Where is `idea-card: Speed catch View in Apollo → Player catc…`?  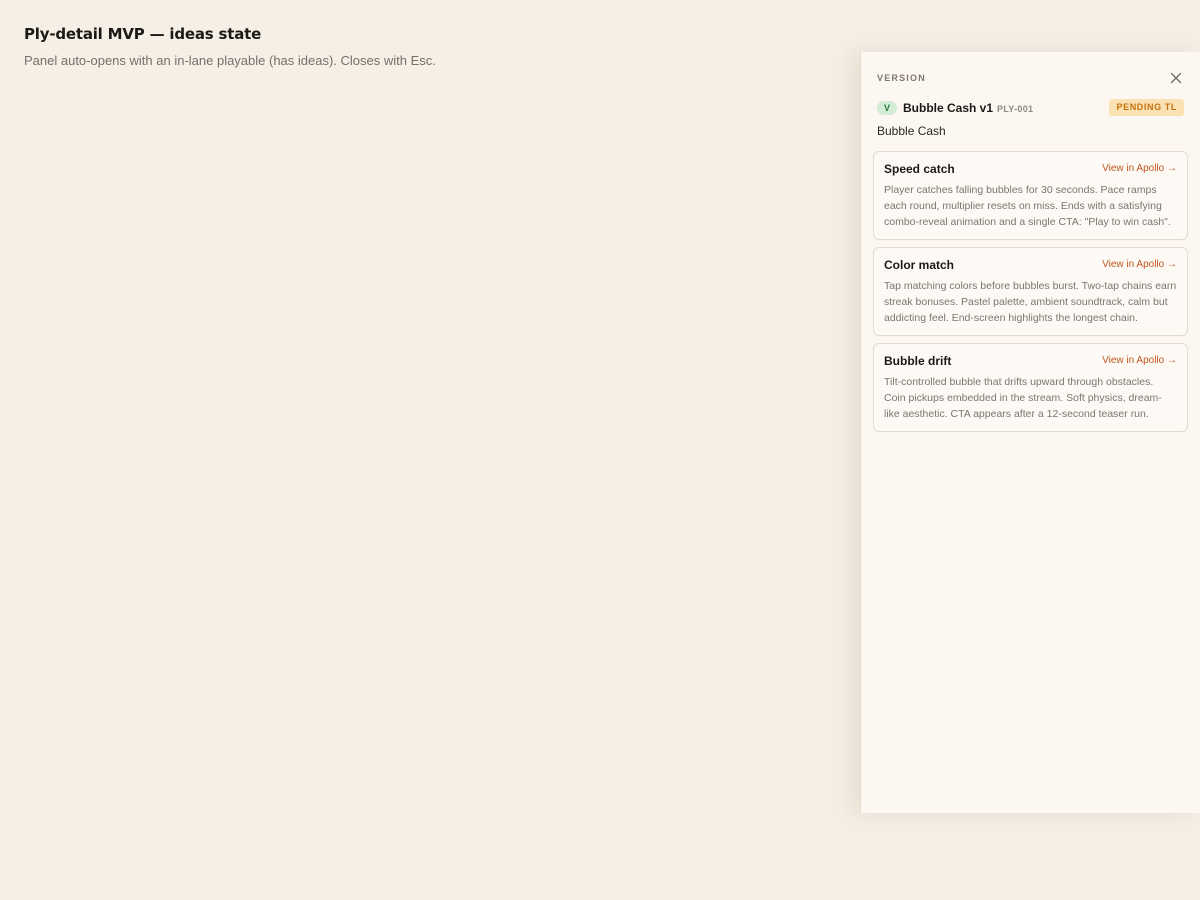 idea-card: Speed catch View in Apollo → Player catc… is located at coordinates (1030, 195).